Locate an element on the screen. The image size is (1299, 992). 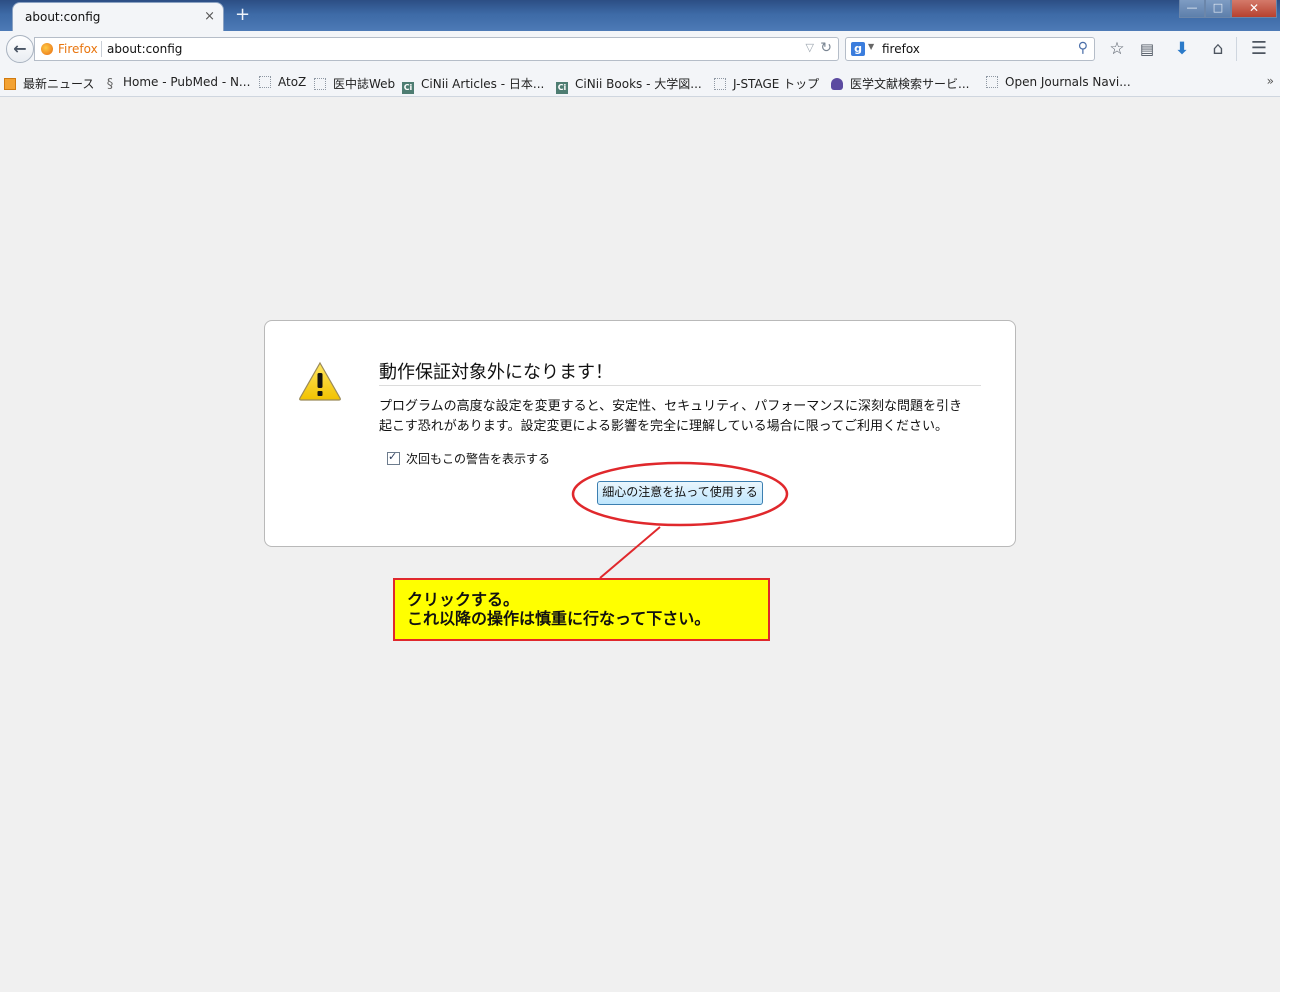
highlight-ellipse is located at coordinates (680, 494).